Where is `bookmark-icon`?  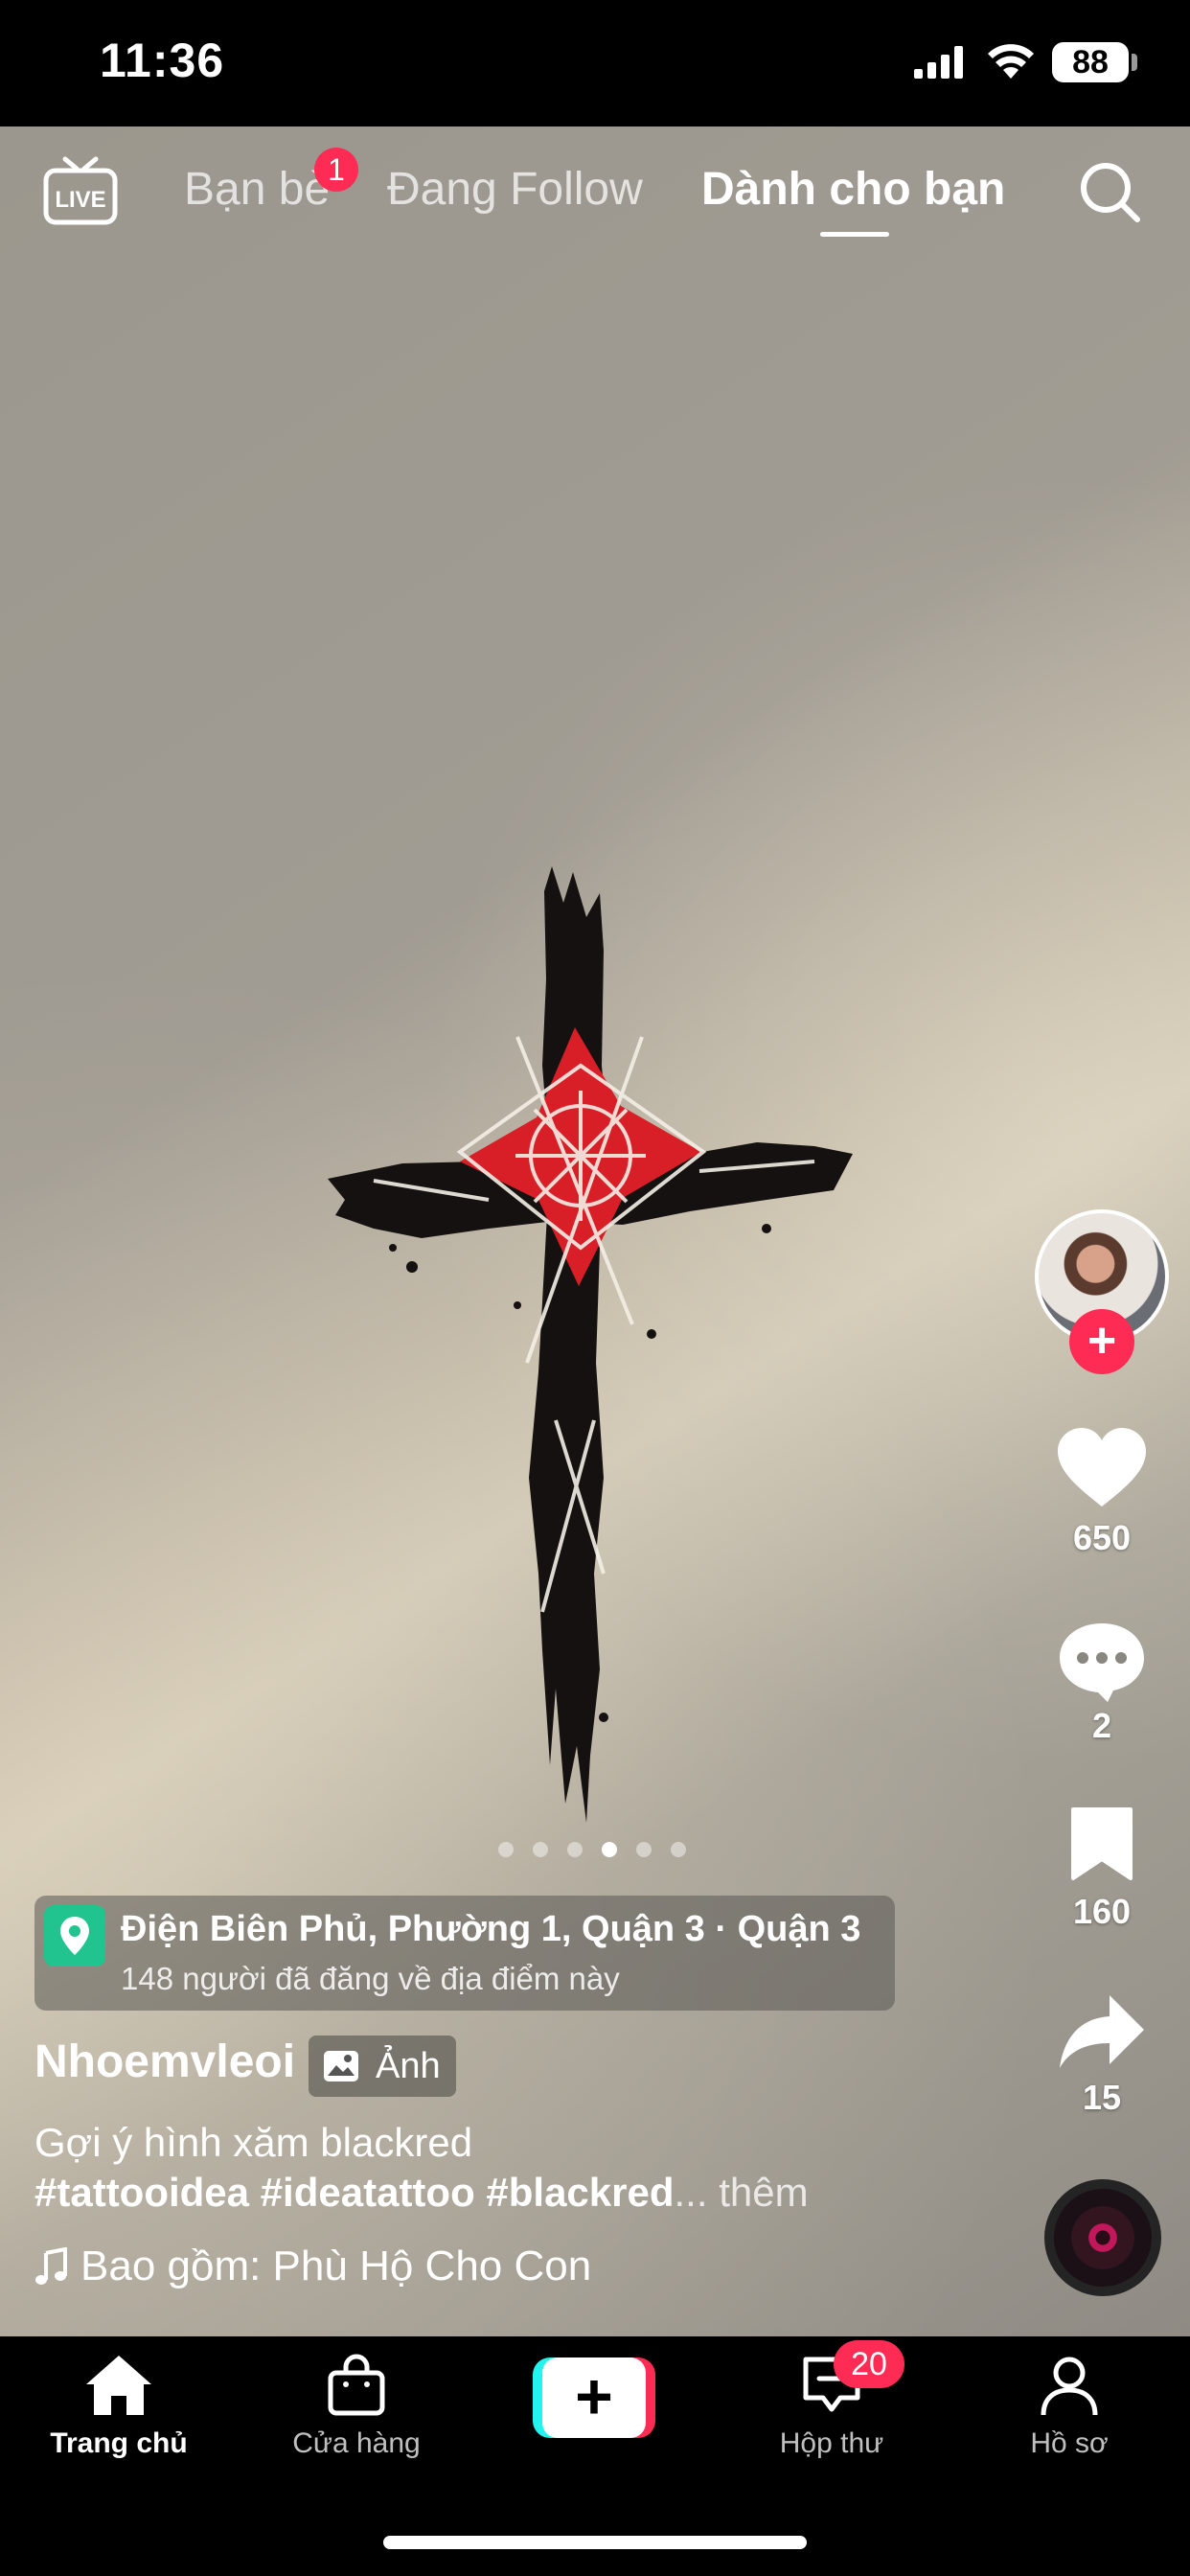
bookmark-icon is located at coordinates (1102, 1844).